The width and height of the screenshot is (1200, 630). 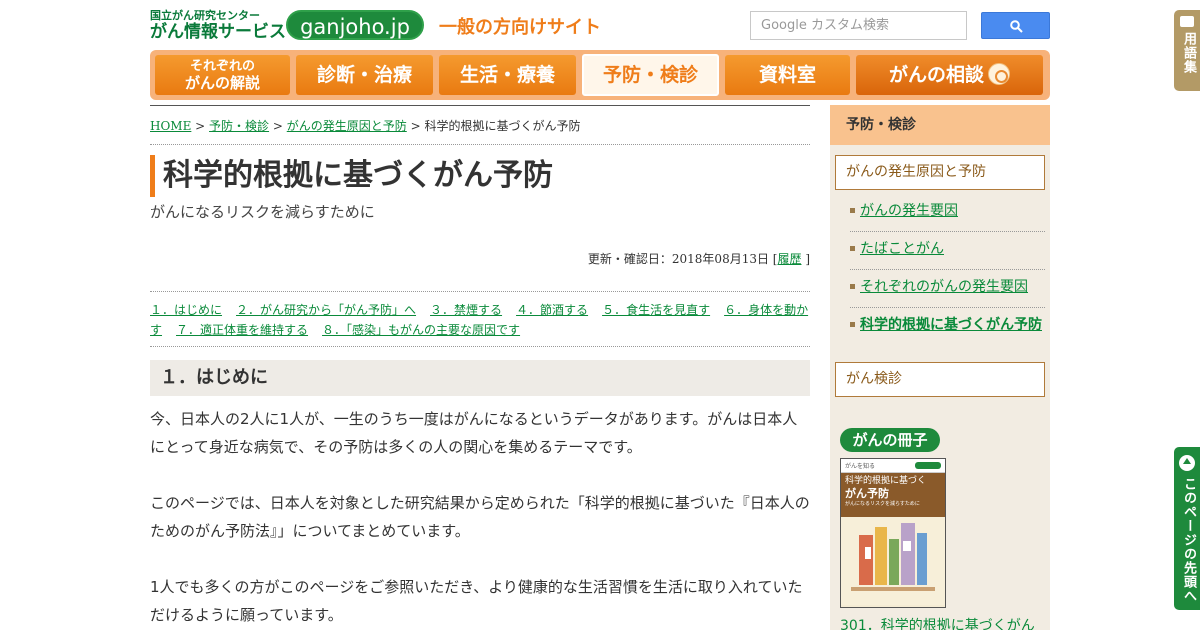 I want to click on sidebar-link: がんの発生要因, so click(x=947, y=217).